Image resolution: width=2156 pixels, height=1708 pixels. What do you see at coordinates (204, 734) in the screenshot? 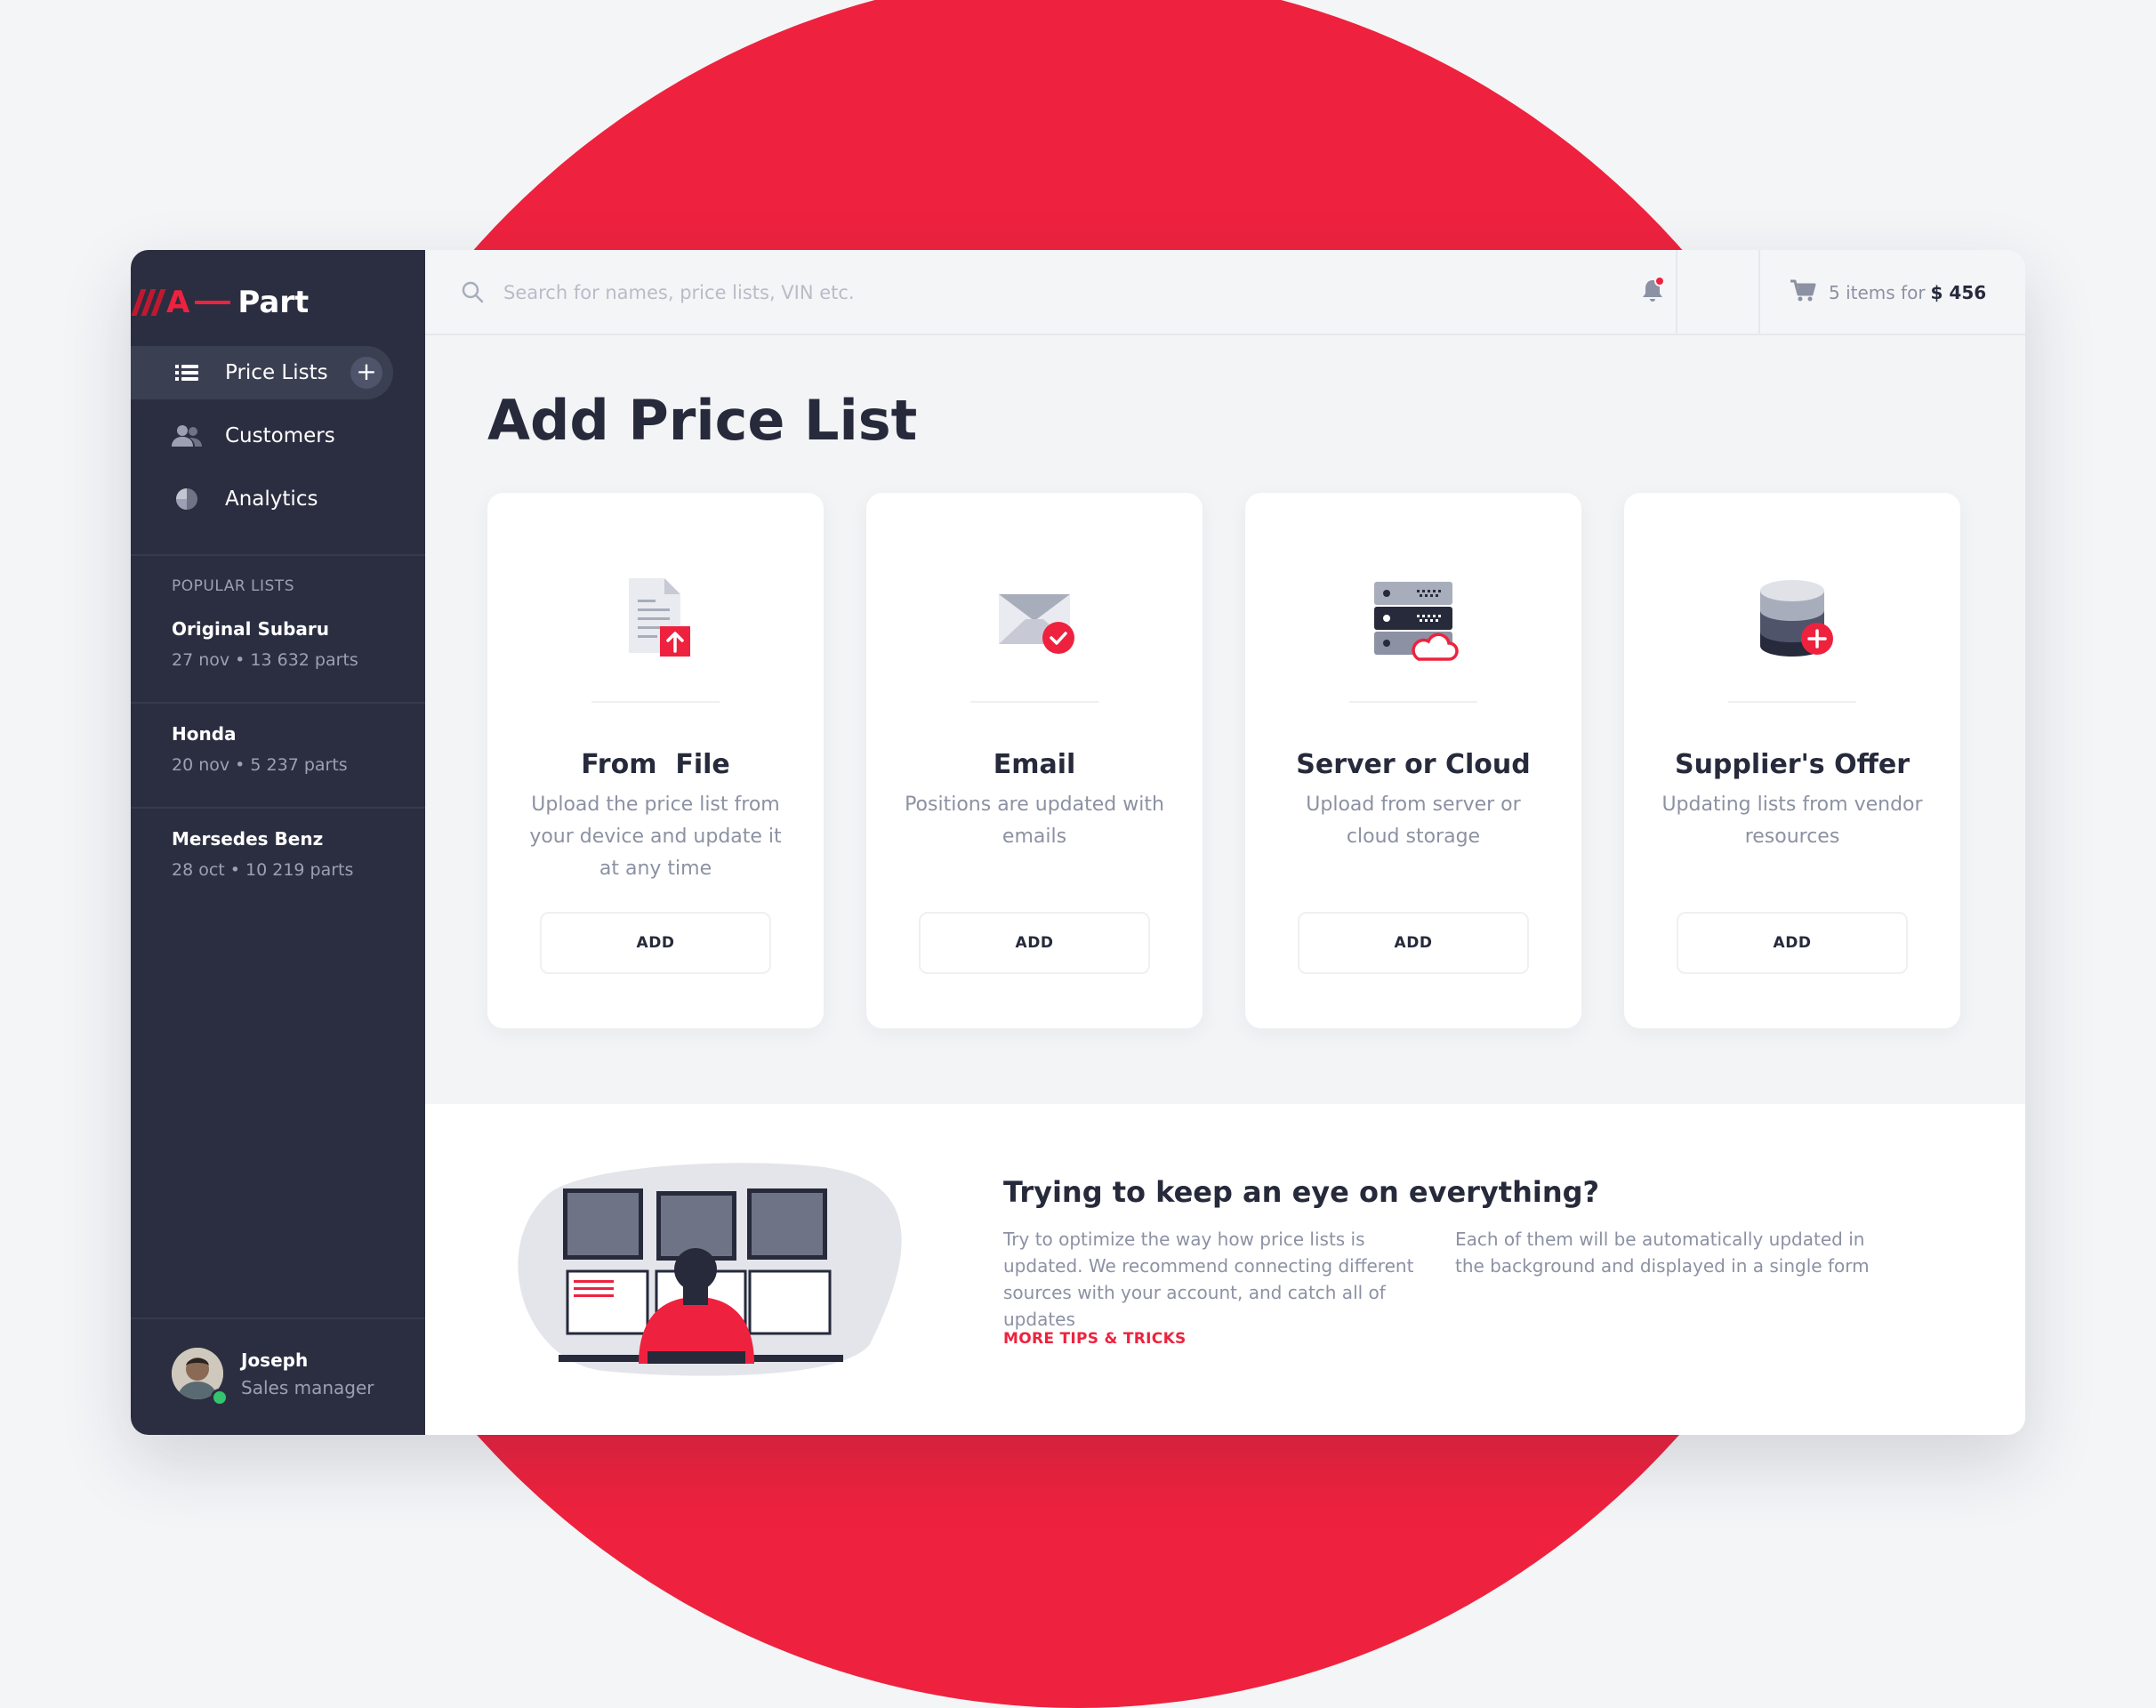
I see `popular-list-name: Honda` at bounding box center [204, 734].